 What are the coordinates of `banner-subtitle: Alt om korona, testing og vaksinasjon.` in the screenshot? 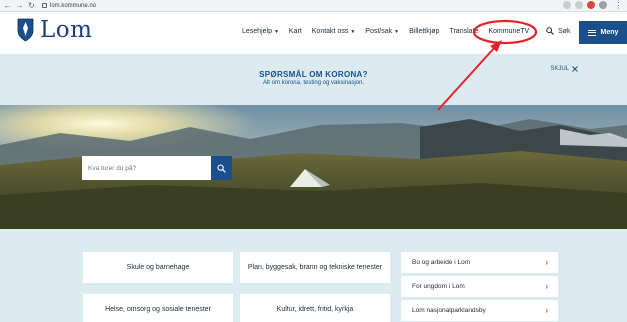 It's located at (313, 83).